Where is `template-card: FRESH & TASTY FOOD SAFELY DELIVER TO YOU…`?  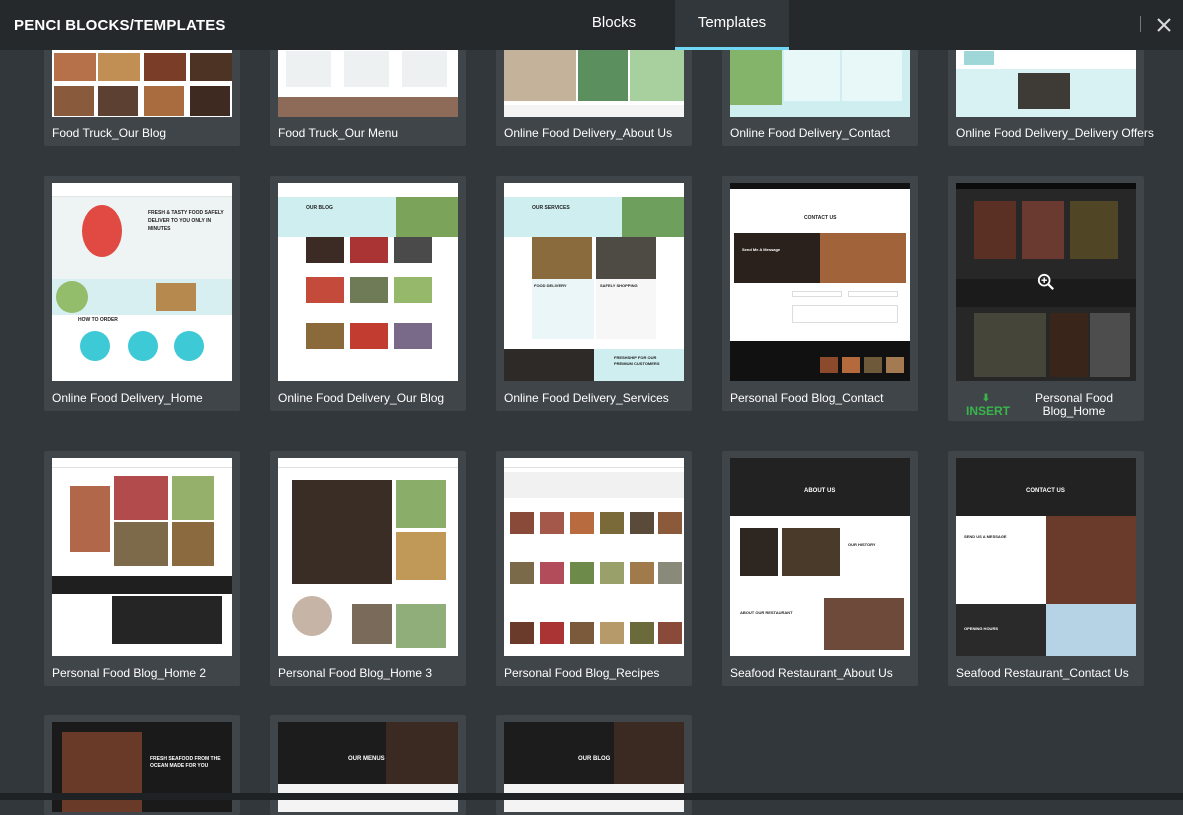
template-card: FRESH & TASTY FOOD SAFELY DELIVER TO YOU… is located at coordinates (142, 293).